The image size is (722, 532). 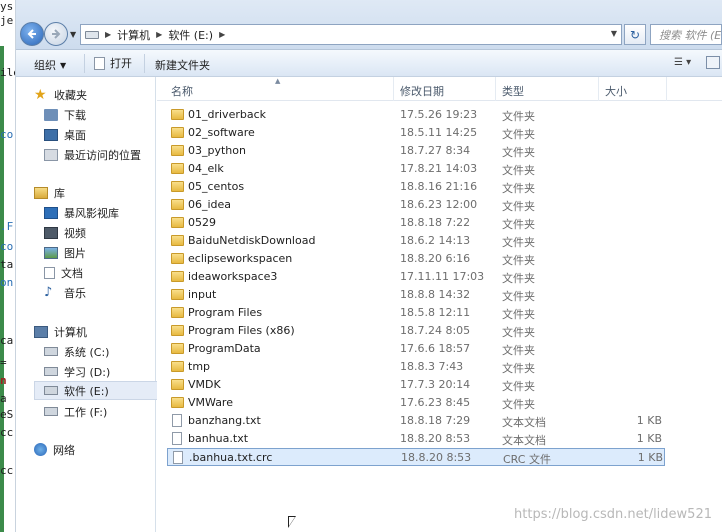 What do you see at coordinates (7, 72) in the screenshot?
I see `bg-fragment: ile` at bounding box center [7, 72].